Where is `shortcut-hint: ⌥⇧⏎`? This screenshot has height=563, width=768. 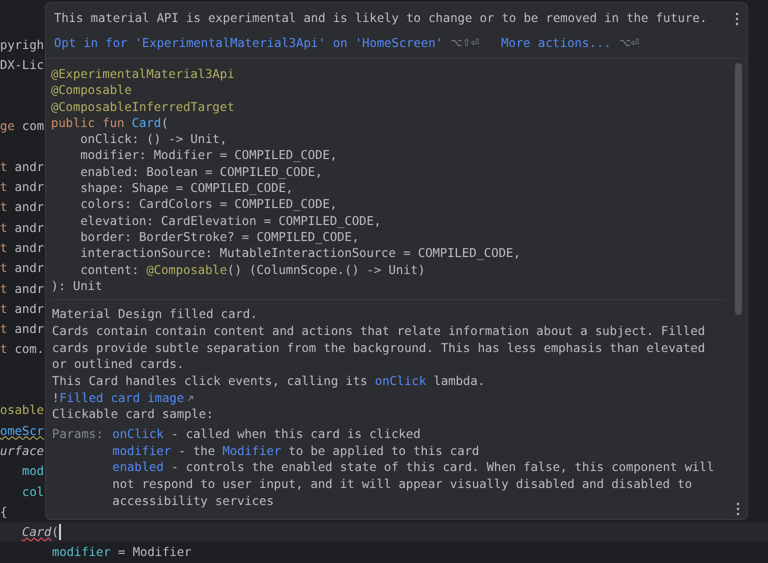
shortcut-hint: ⌥⇧⏎ is located at coordinates (465, 44).